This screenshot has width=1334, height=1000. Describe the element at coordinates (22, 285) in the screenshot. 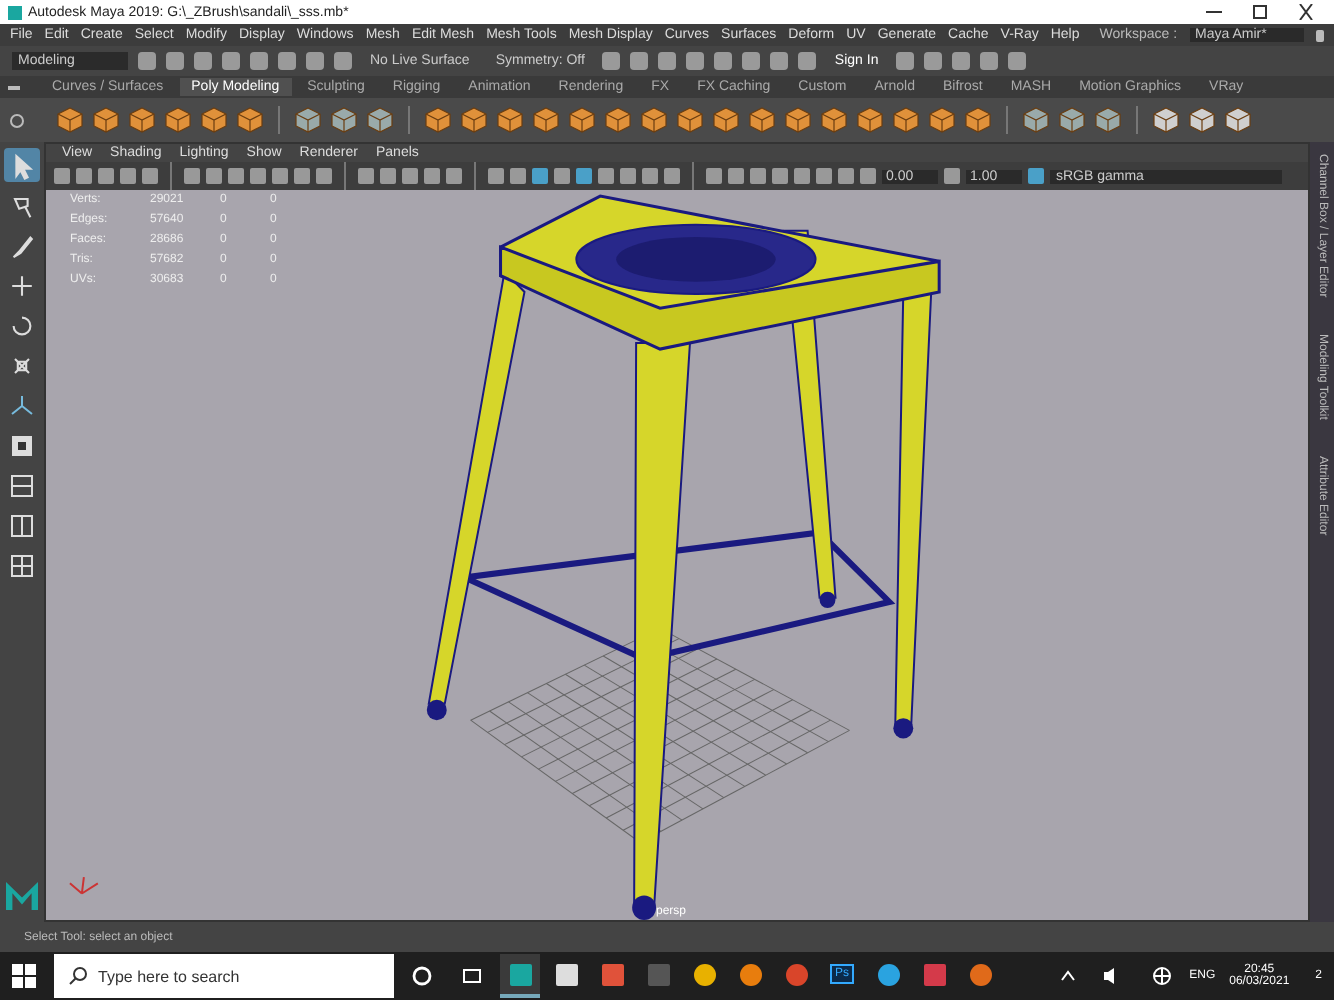

I see `move-icon` at that location.